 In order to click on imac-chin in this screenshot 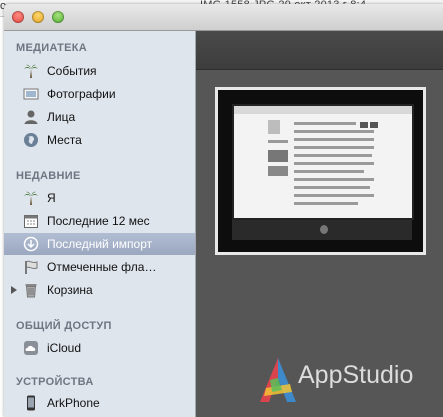, I will do `click(322, 230)`.